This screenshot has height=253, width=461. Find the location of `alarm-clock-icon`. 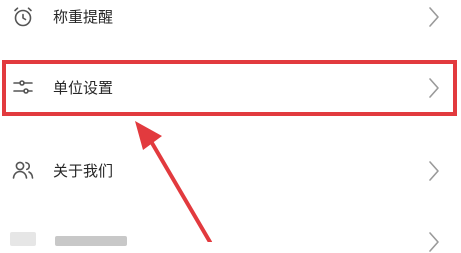

alarm-clock-icon is located at coordinates (23, 17).